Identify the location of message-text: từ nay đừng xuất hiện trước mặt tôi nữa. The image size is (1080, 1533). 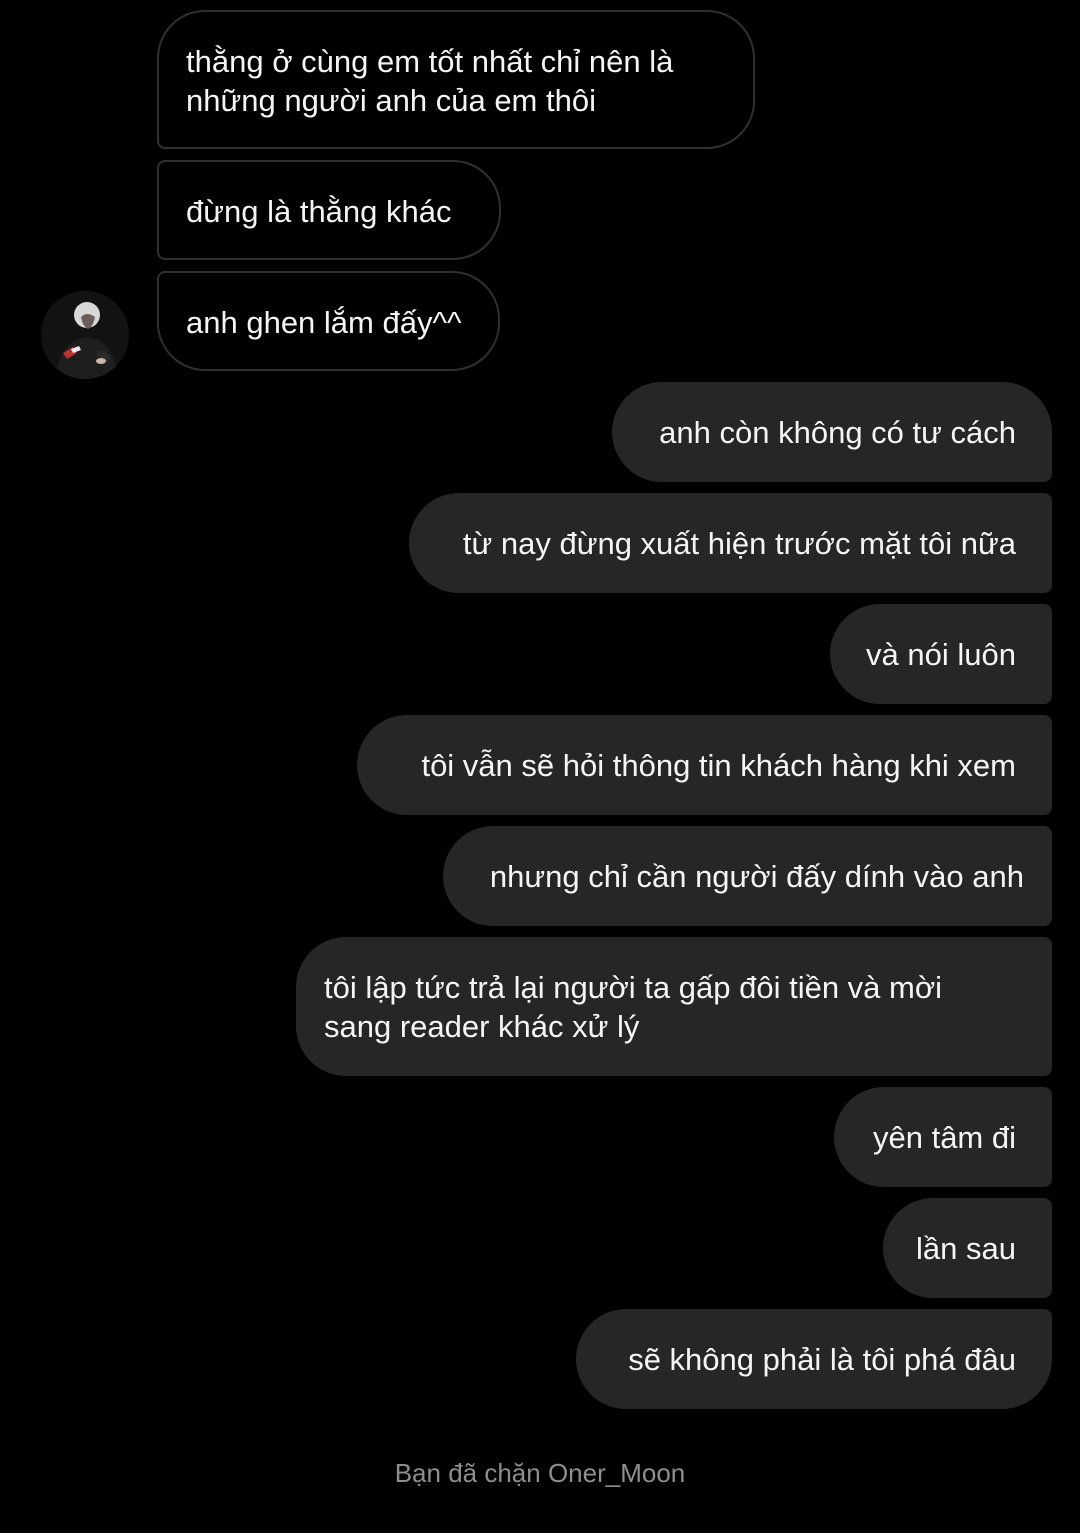
(739, 543).